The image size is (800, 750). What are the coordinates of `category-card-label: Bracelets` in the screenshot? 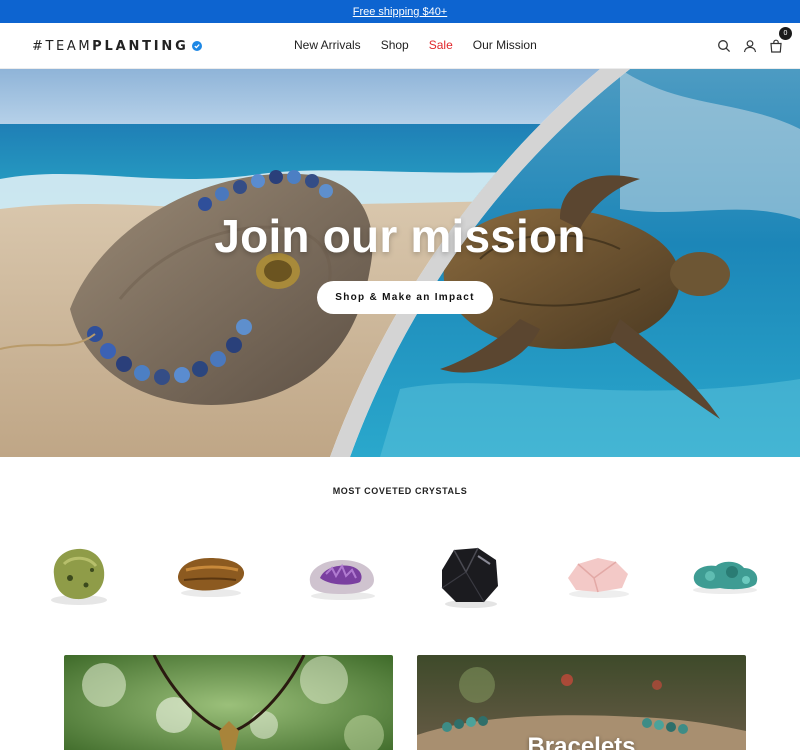 It's located at (581, 741).